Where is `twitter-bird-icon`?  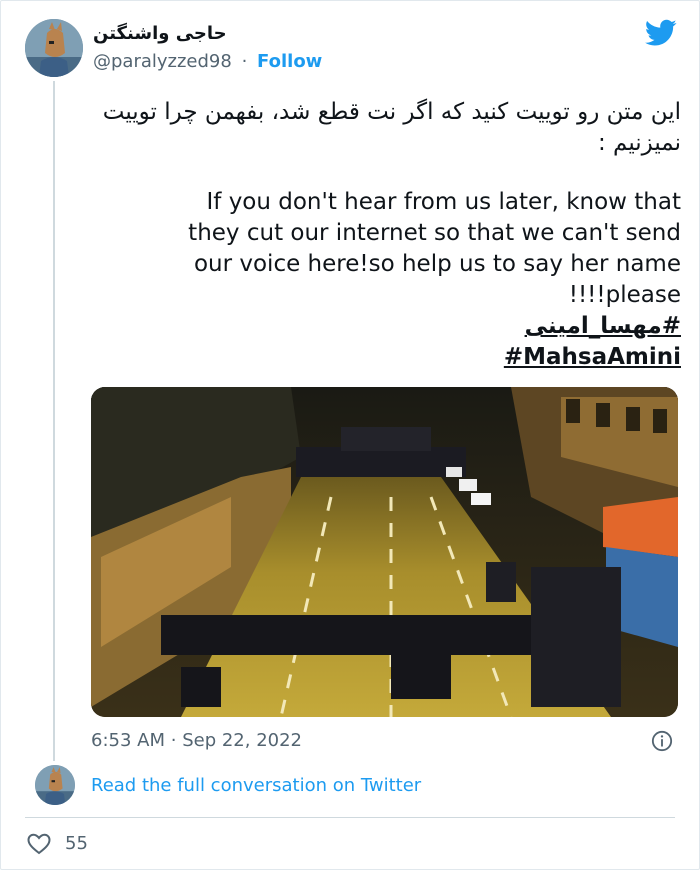
twitter-bird-icon is located at coordinates (661, 33).